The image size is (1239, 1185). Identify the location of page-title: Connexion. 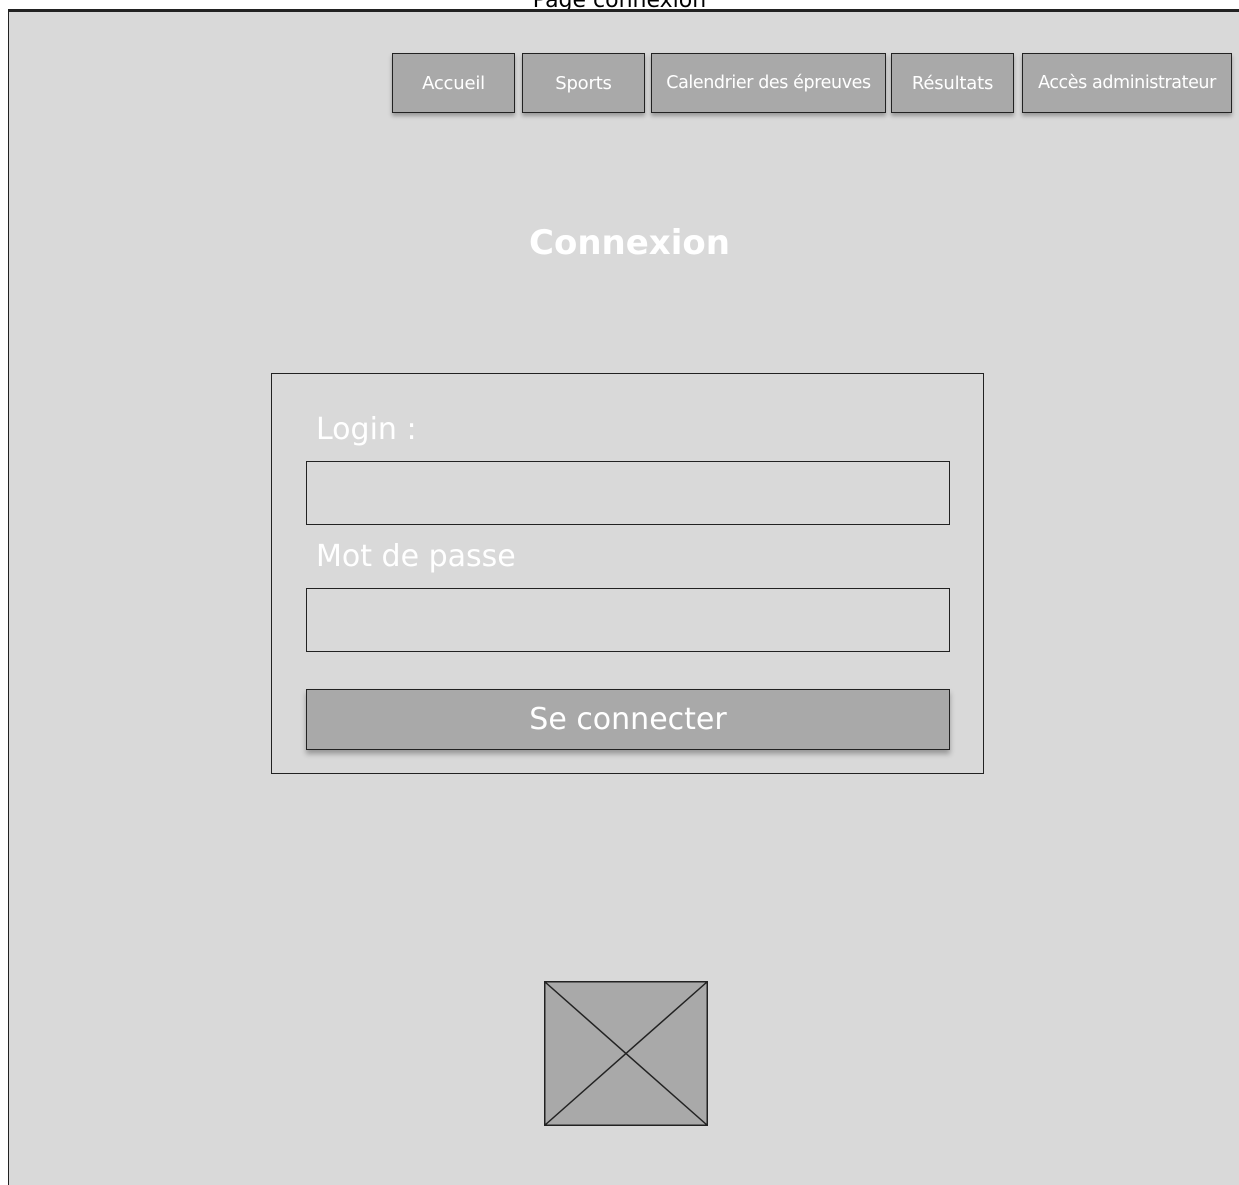
(629, 243).